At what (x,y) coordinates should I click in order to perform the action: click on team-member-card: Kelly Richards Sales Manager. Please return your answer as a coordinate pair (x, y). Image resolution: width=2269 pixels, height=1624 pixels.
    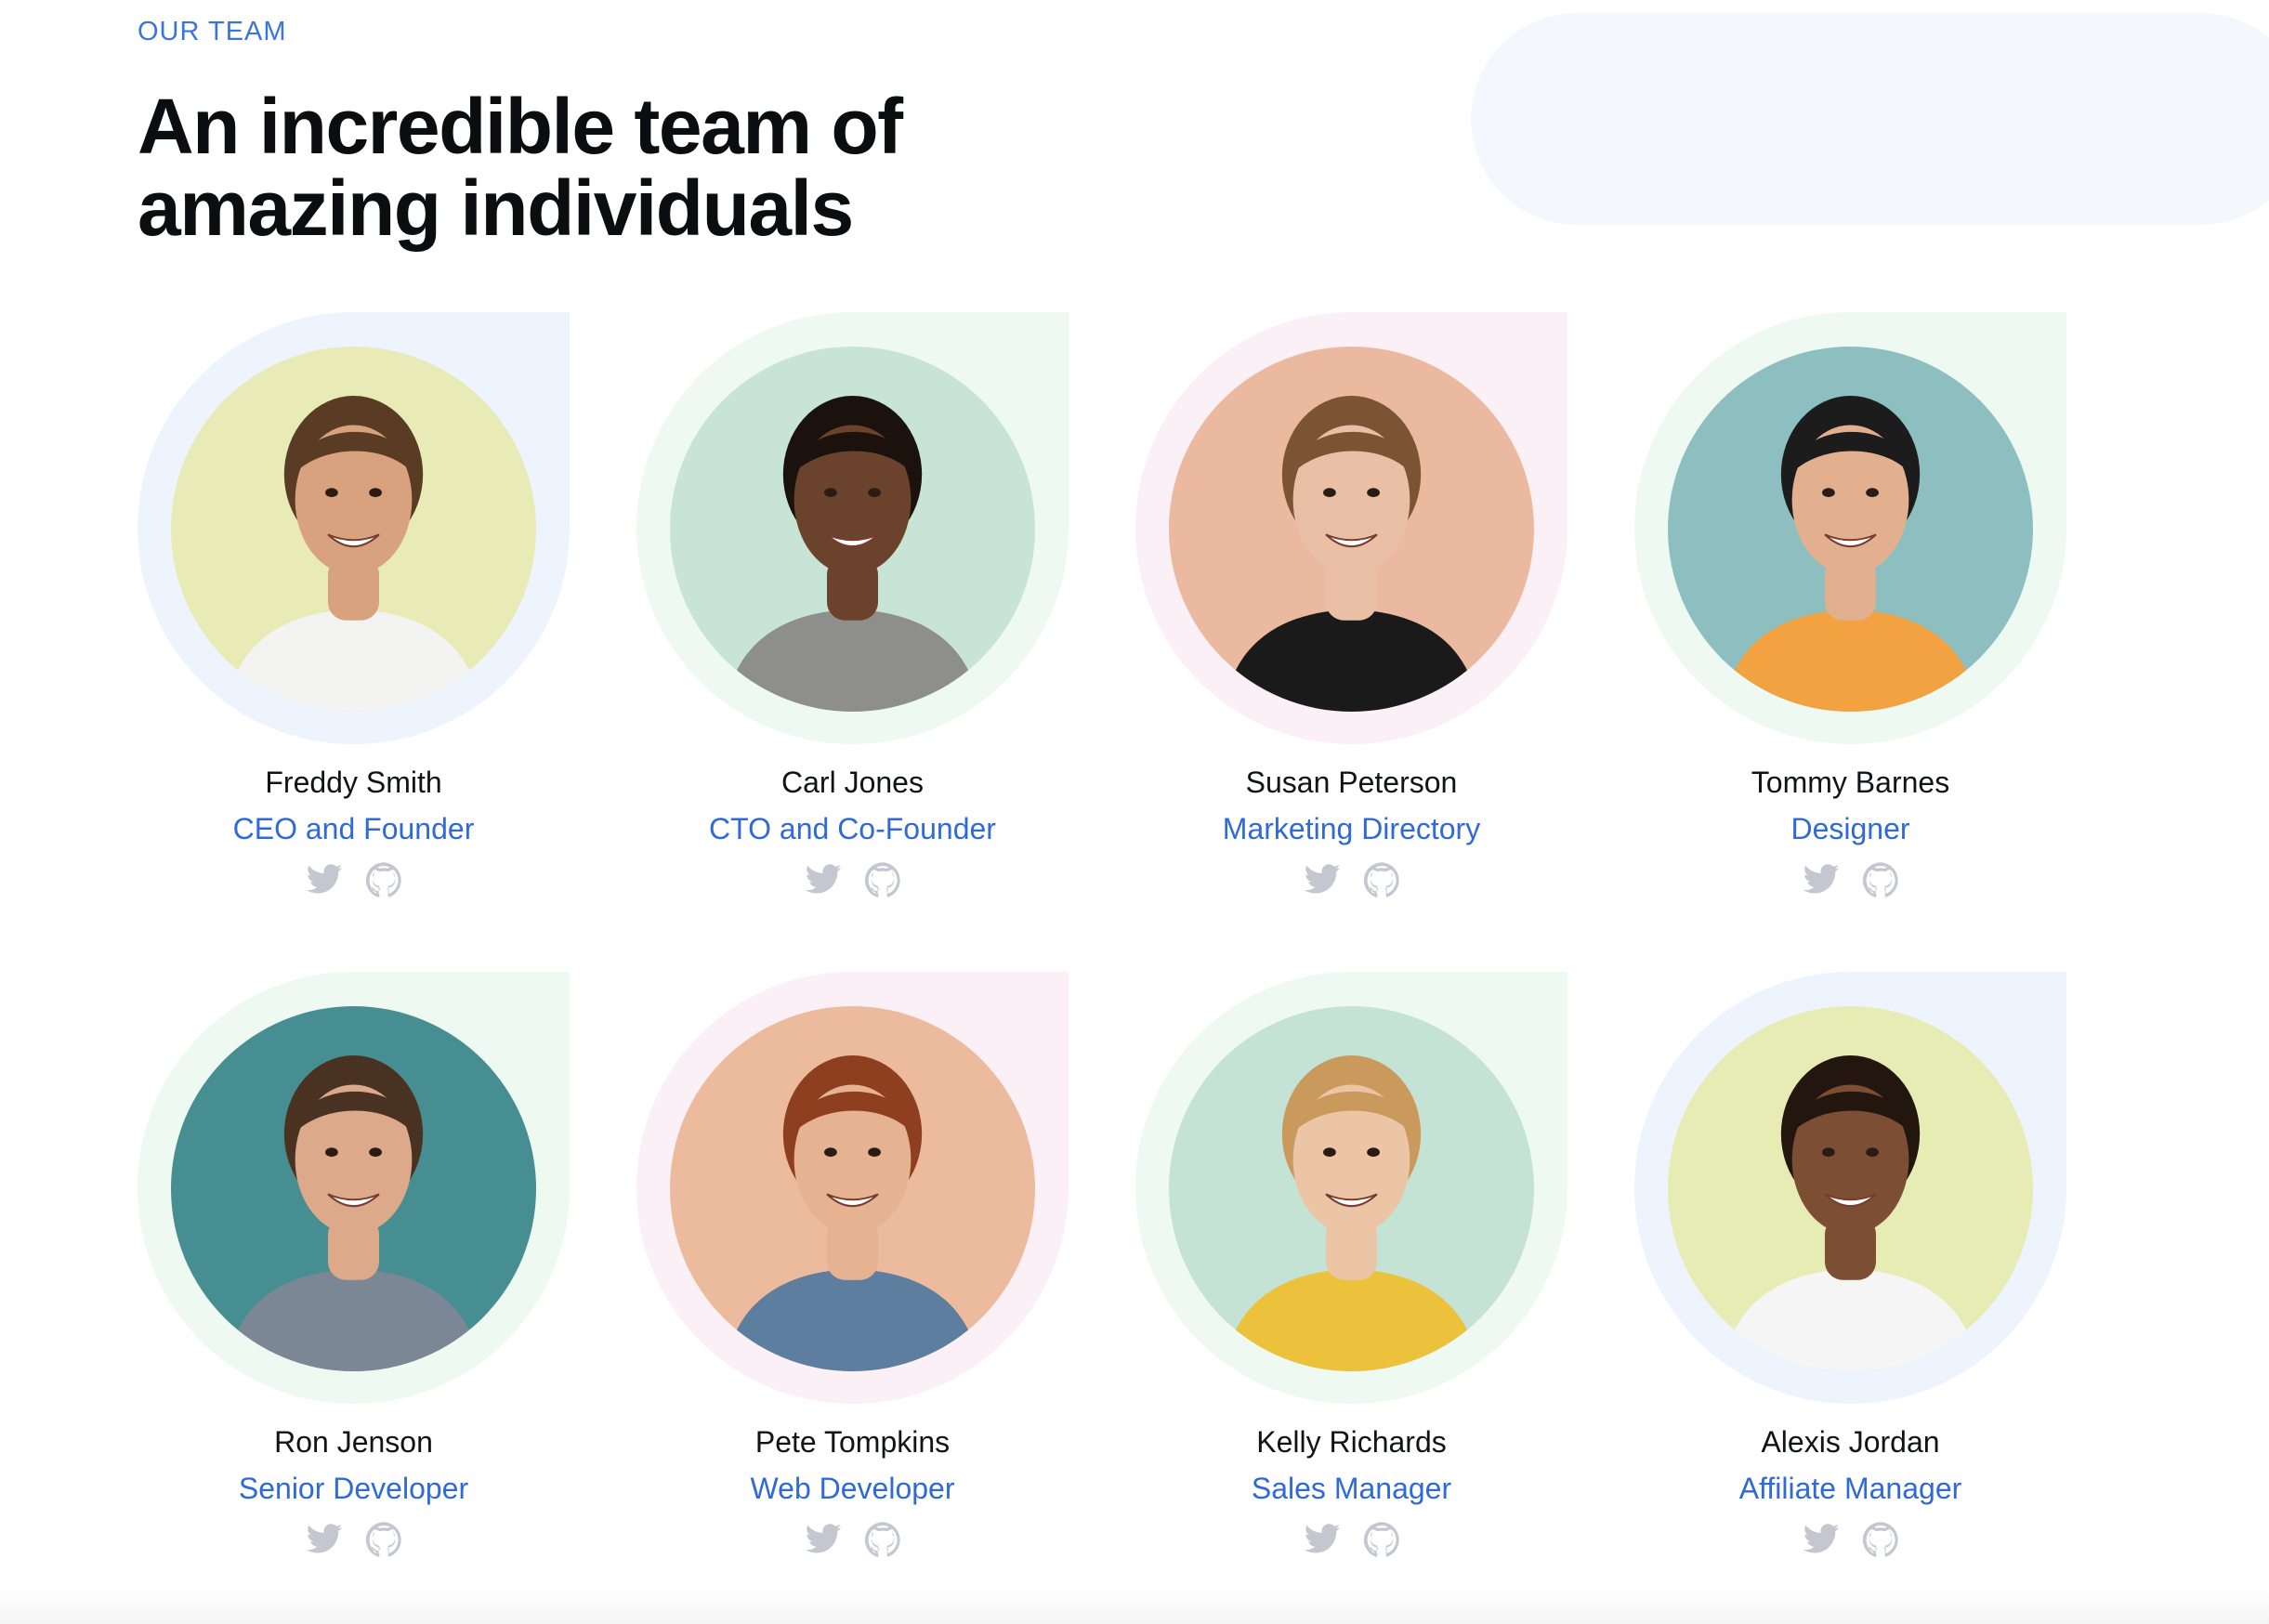
    Looking at the image, I should click on (1351, 1270).